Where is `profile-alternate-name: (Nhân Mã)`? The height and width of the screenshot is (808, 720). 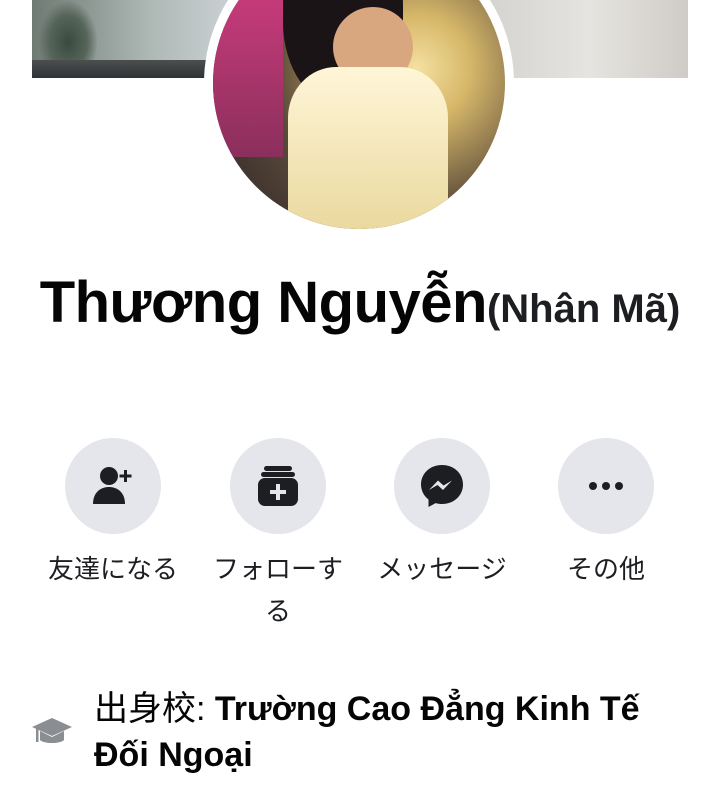
profile-alternate-name: (Nhân Mã) is located at coordinates (583, 309).